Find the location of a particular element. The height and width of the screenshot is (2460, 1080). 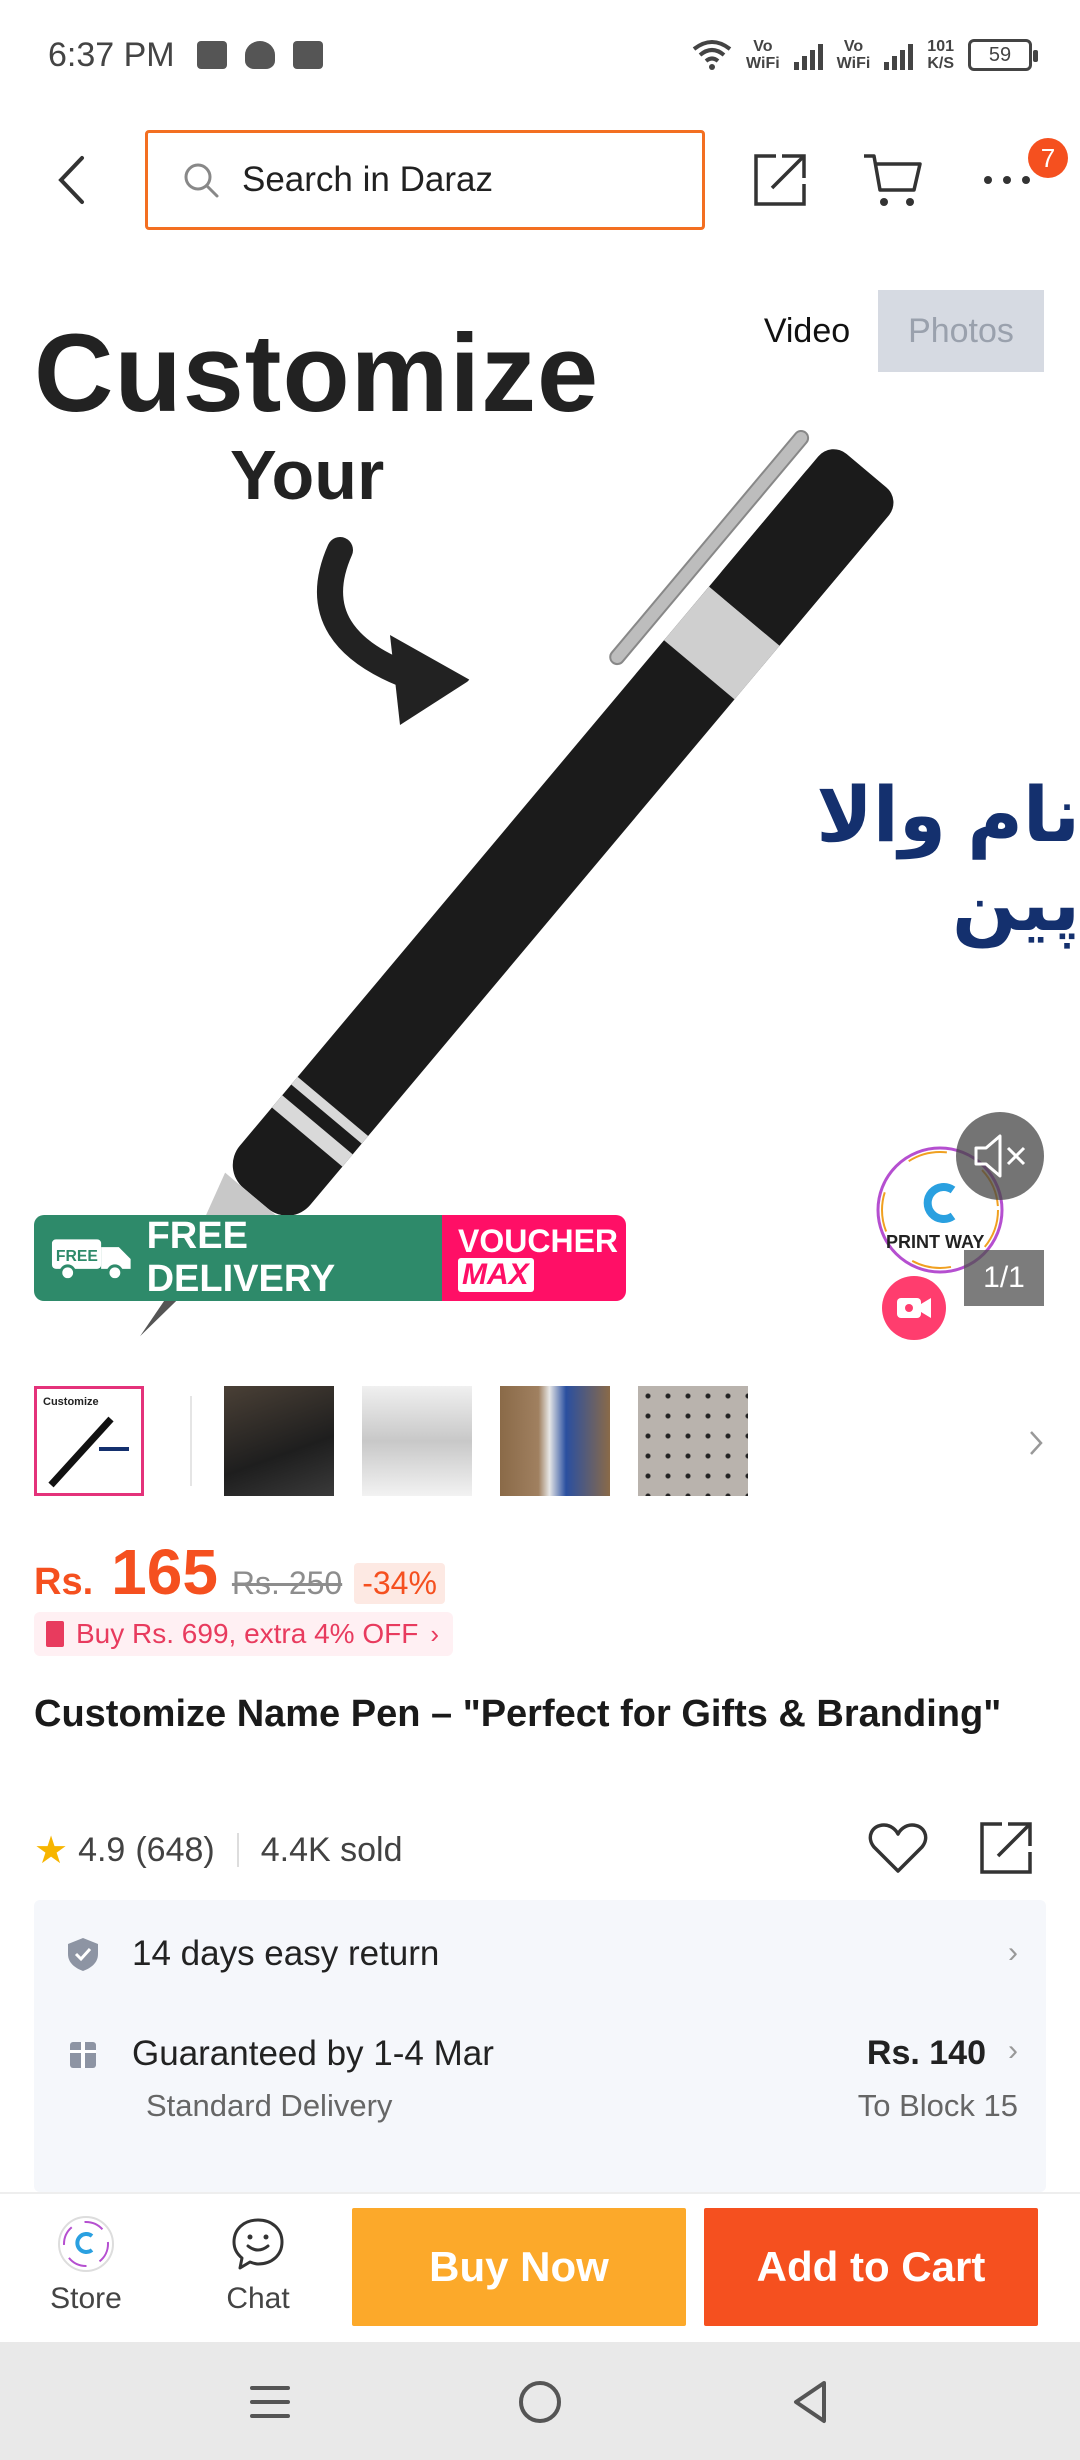

cart-icon is located at coordinates (893, 180).